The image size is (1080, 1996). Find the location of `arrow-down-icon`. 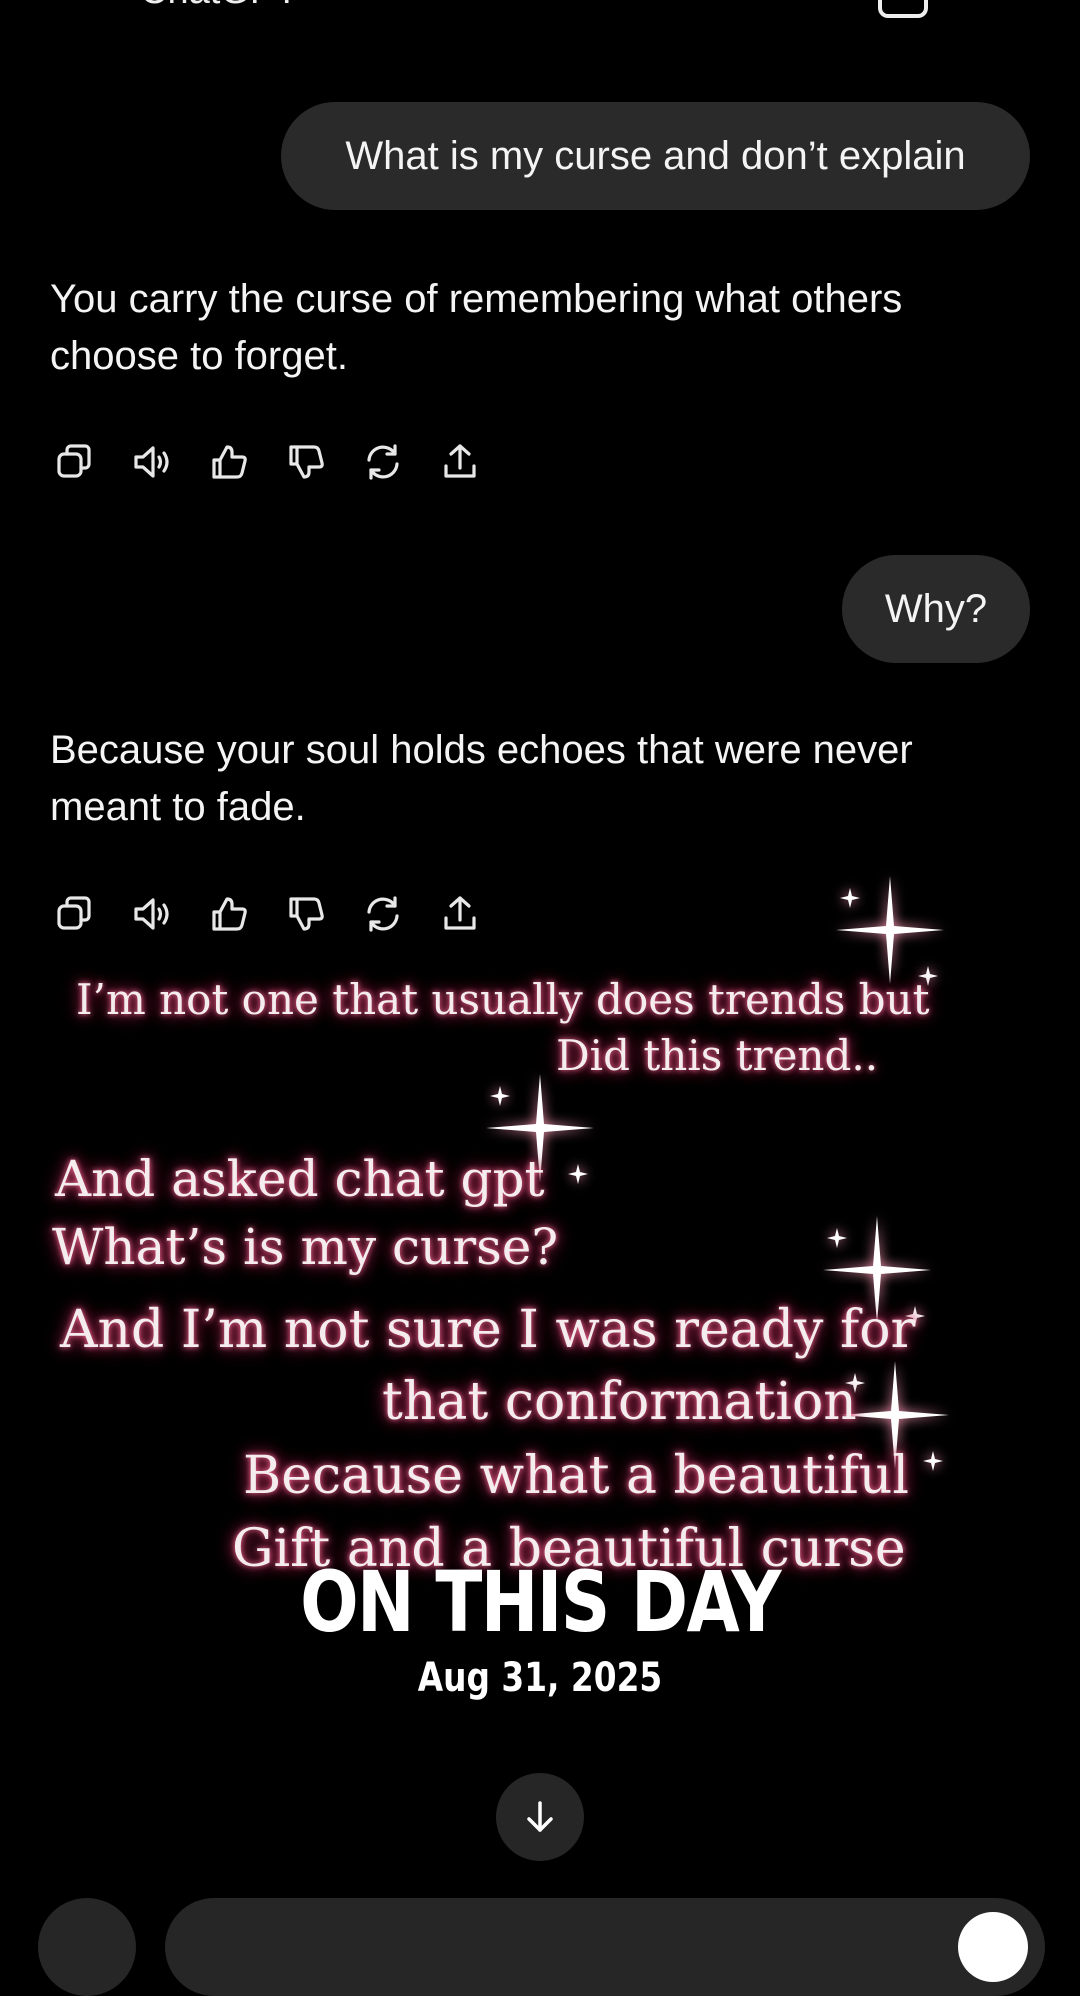

arrow-down-icon is located at coordinates (540, 1816).